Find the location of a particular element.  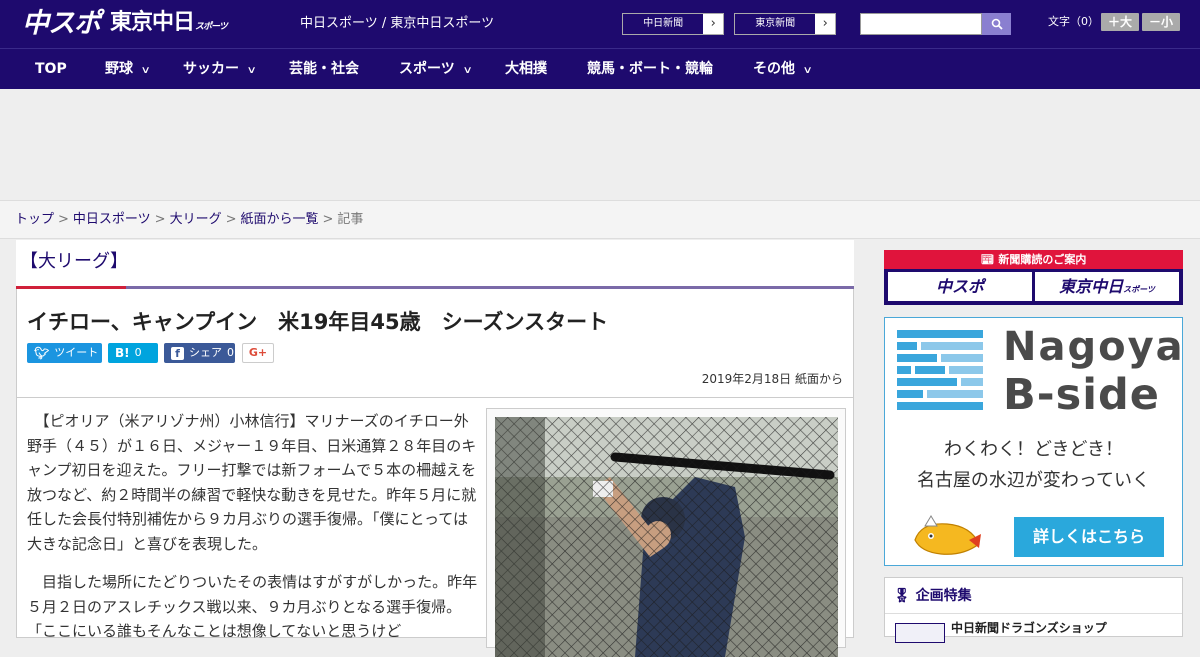

font-size-label: 文字（0） is located at coordinates (1073, 21).